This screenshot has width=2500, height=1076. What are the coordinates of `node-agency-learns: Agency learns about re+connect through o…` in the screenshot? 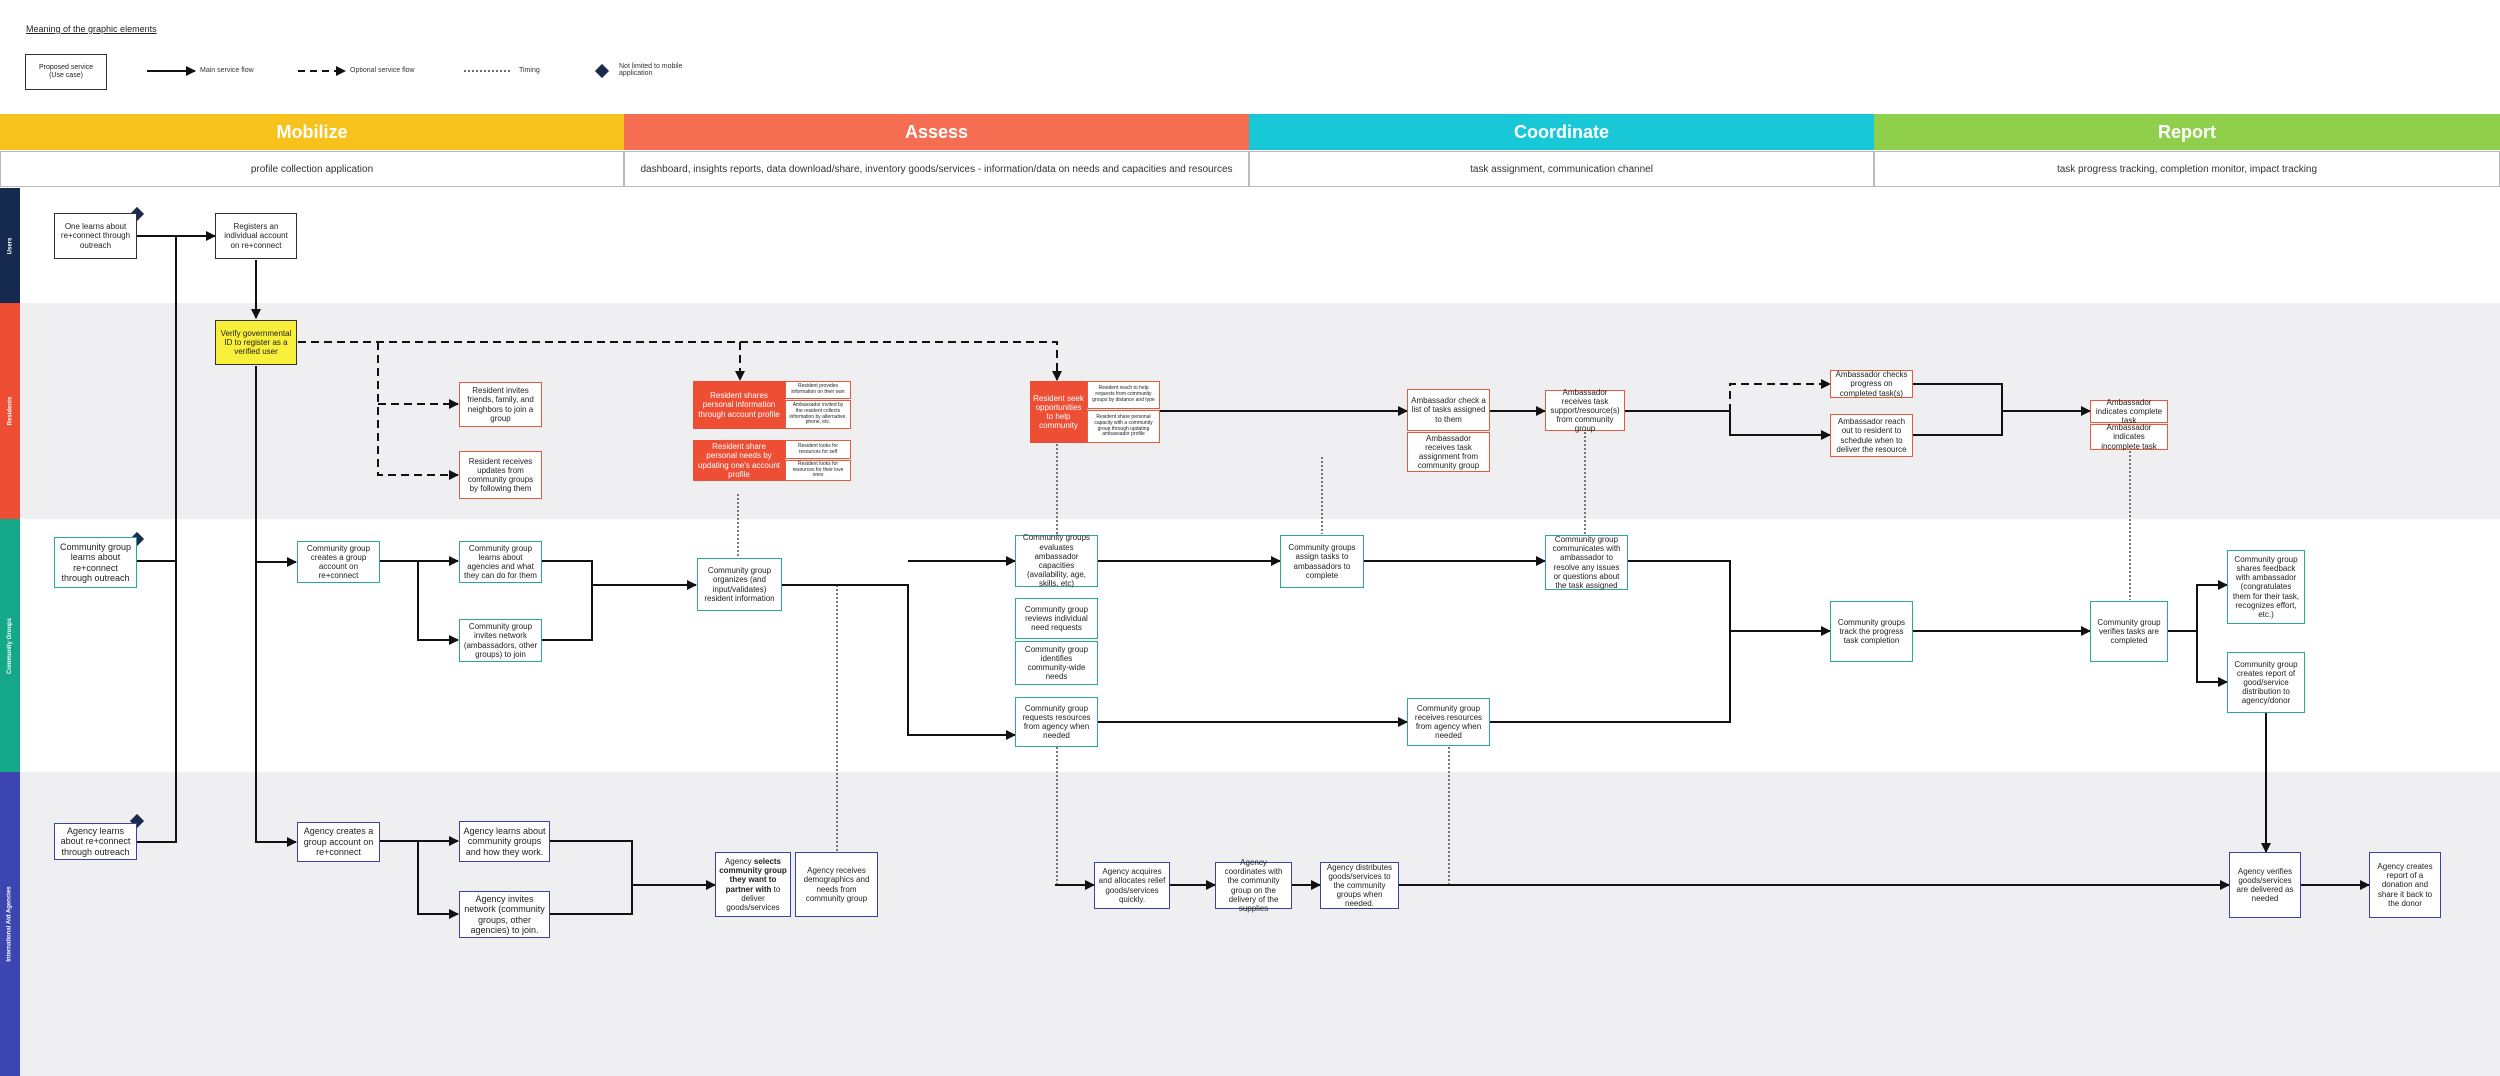 It's located at (95, 841).